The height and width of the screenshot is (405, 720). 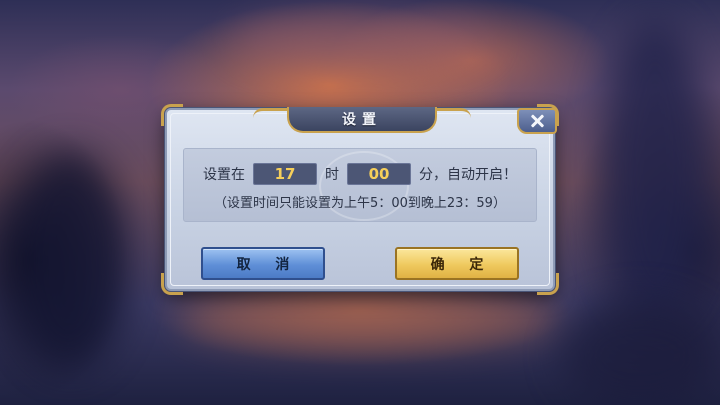 What do you see at coordinates (332, 175) in the screenshot?
I see `hour-unit-text: 时` at bounding box center [332, 175].